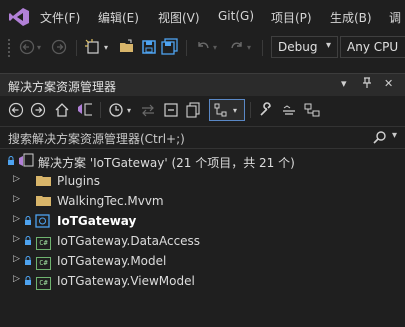  What do you see at coordinates (39, 47) in the screenshot?
I see `navigate-back-dropdown-icon: ▾` at bounding box center [39, 47].